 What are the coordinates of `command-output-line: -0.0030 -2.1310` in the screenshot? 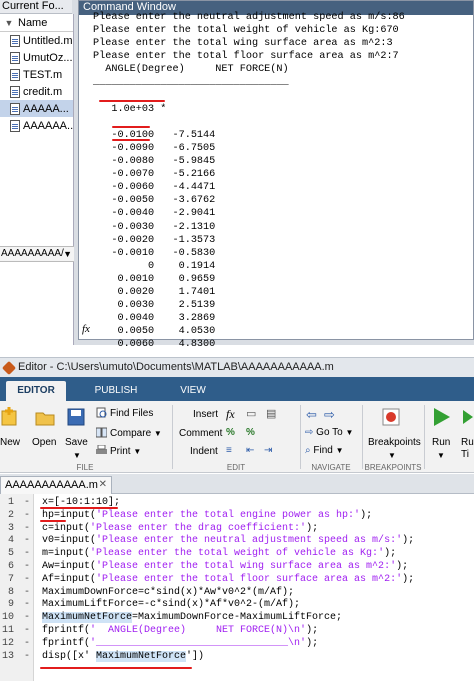 It's located at (154, 227).